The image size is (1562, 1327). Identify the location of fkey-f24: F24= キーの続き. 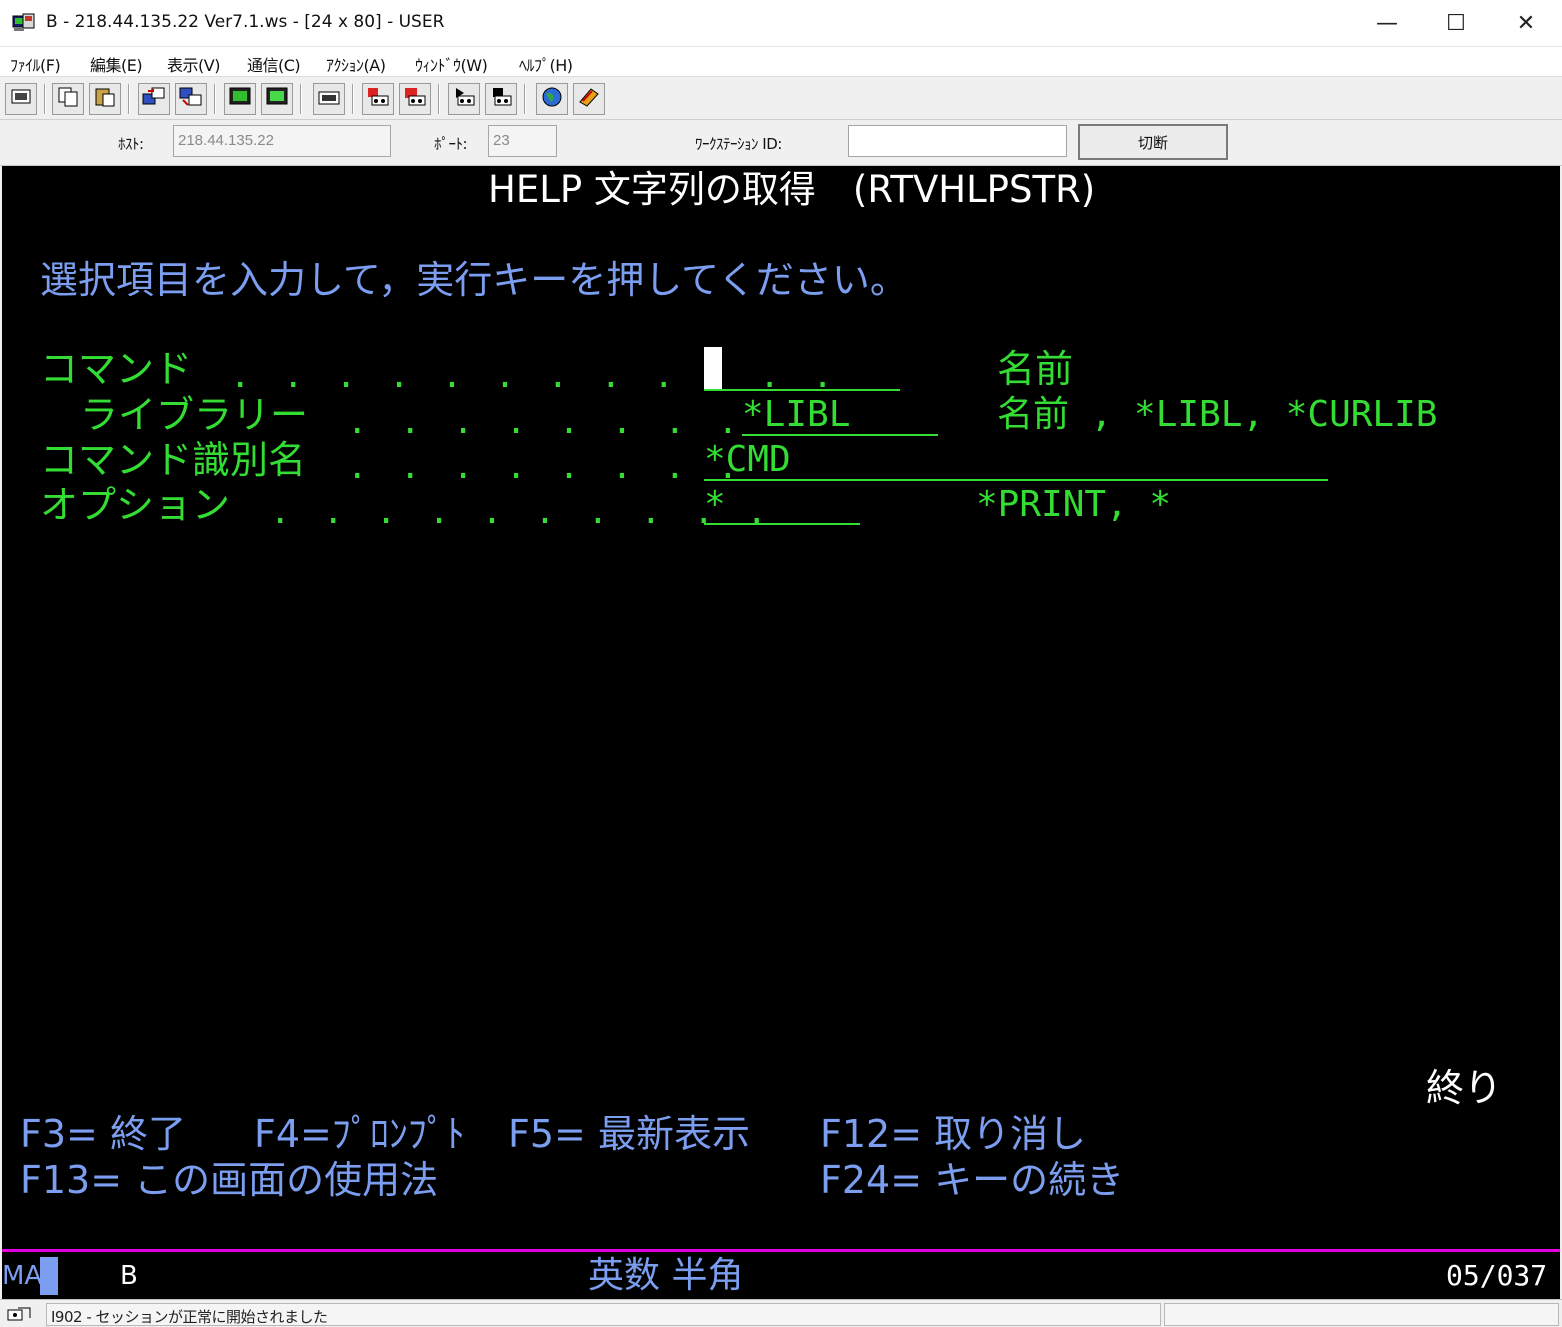
(972, 1180).